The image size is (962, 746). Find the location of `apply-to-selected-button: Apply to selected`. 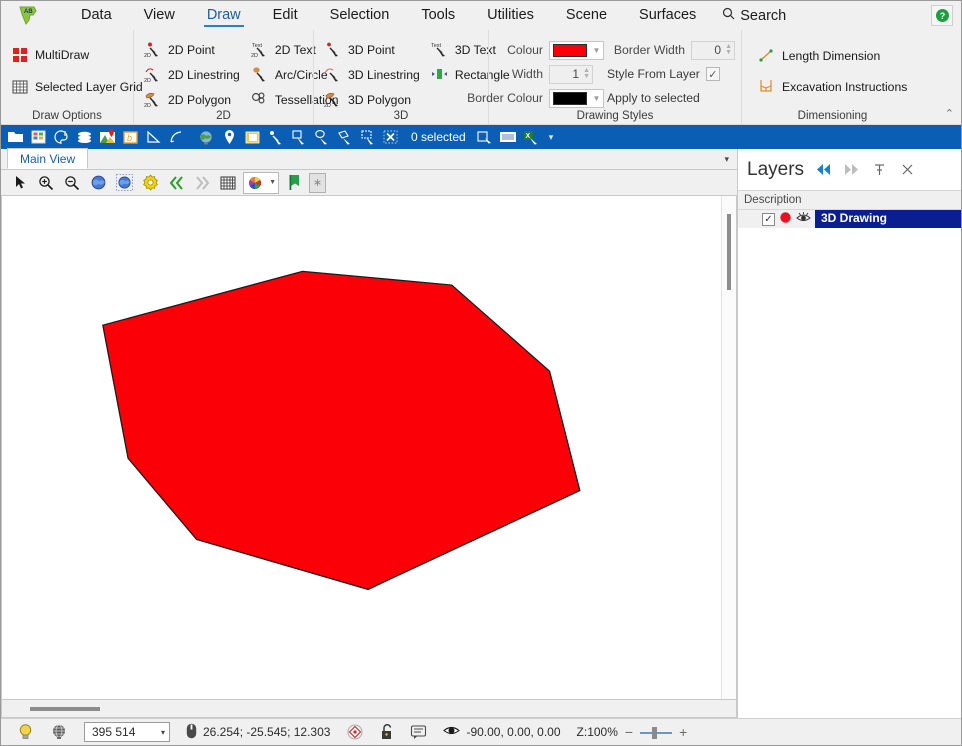

apply-to-selected-button: Apply to selected is located at coordinates (653, 98).